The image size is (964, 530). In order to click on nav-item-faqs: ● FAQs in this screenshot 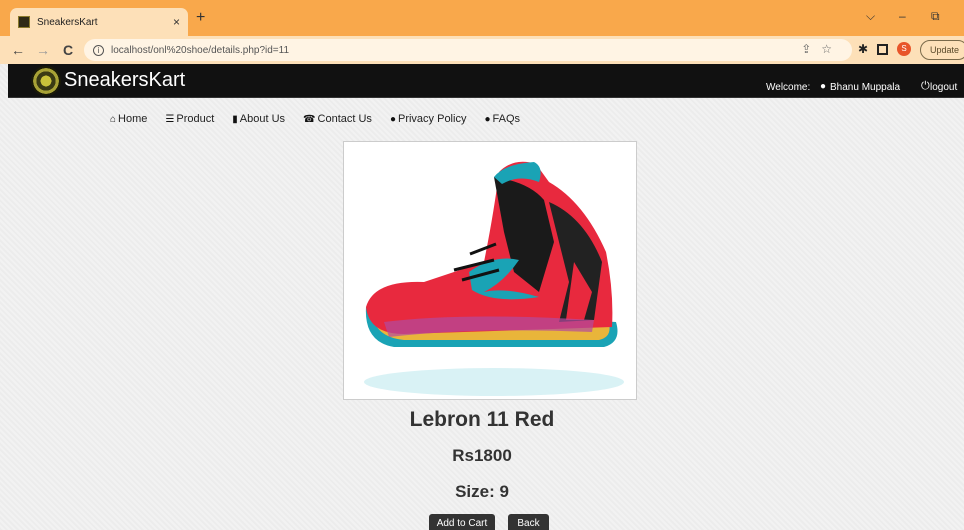, I will do `click(502, 119)`.